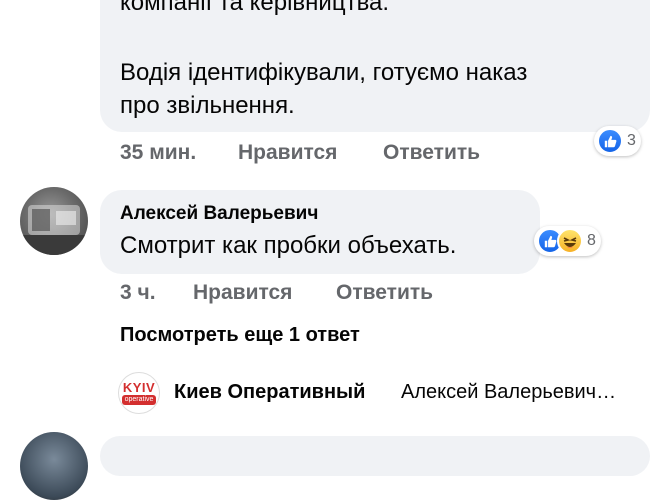 This screenshot has height=500, width=670. What do you see at coordinates (631, 140) in the screenshot?
I see `reaction-count: 3` at bounding box center [631, 140].